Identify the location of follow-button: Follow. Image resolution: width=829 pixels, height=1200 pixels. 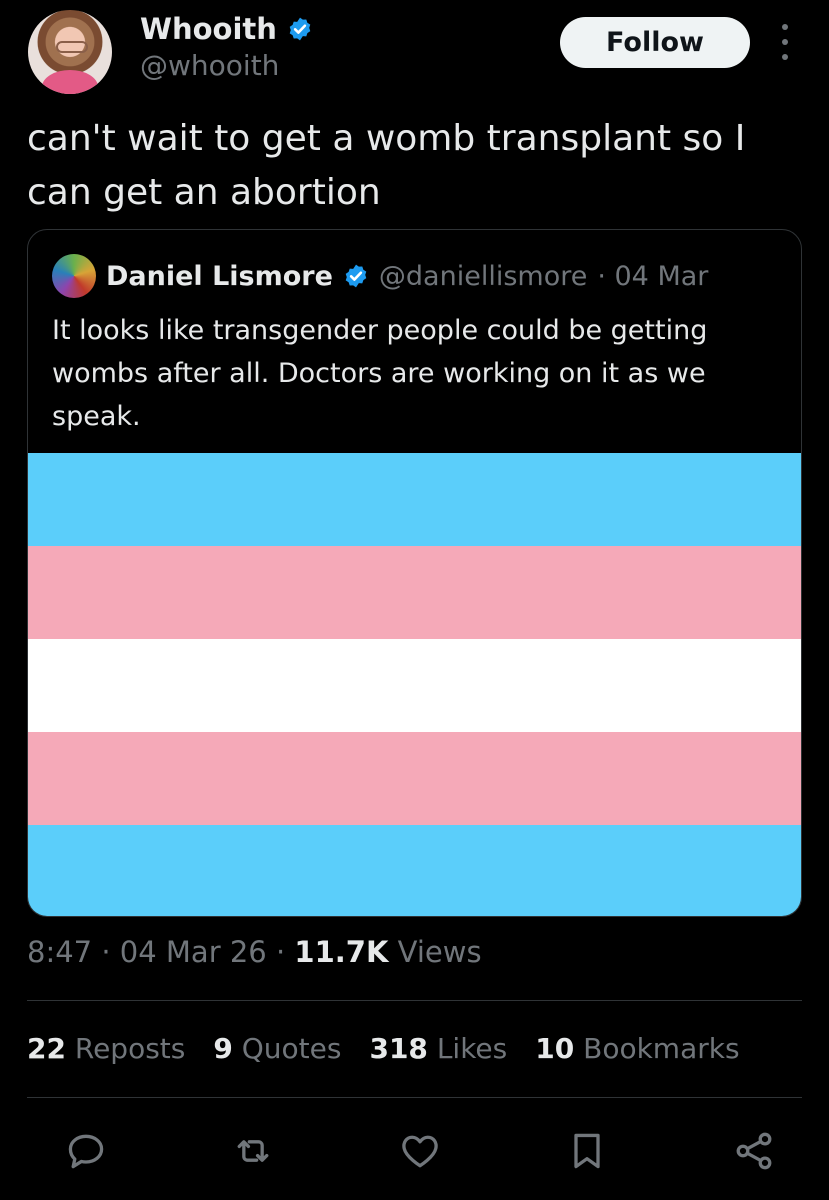
(655, 42).